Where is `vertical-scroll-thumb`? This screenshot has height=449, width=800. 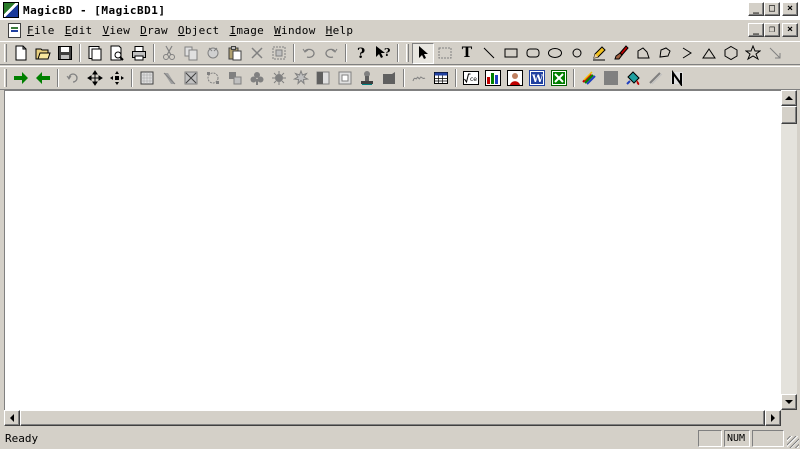 vertical-scroll-thumb is located at coordinates (789, 115).